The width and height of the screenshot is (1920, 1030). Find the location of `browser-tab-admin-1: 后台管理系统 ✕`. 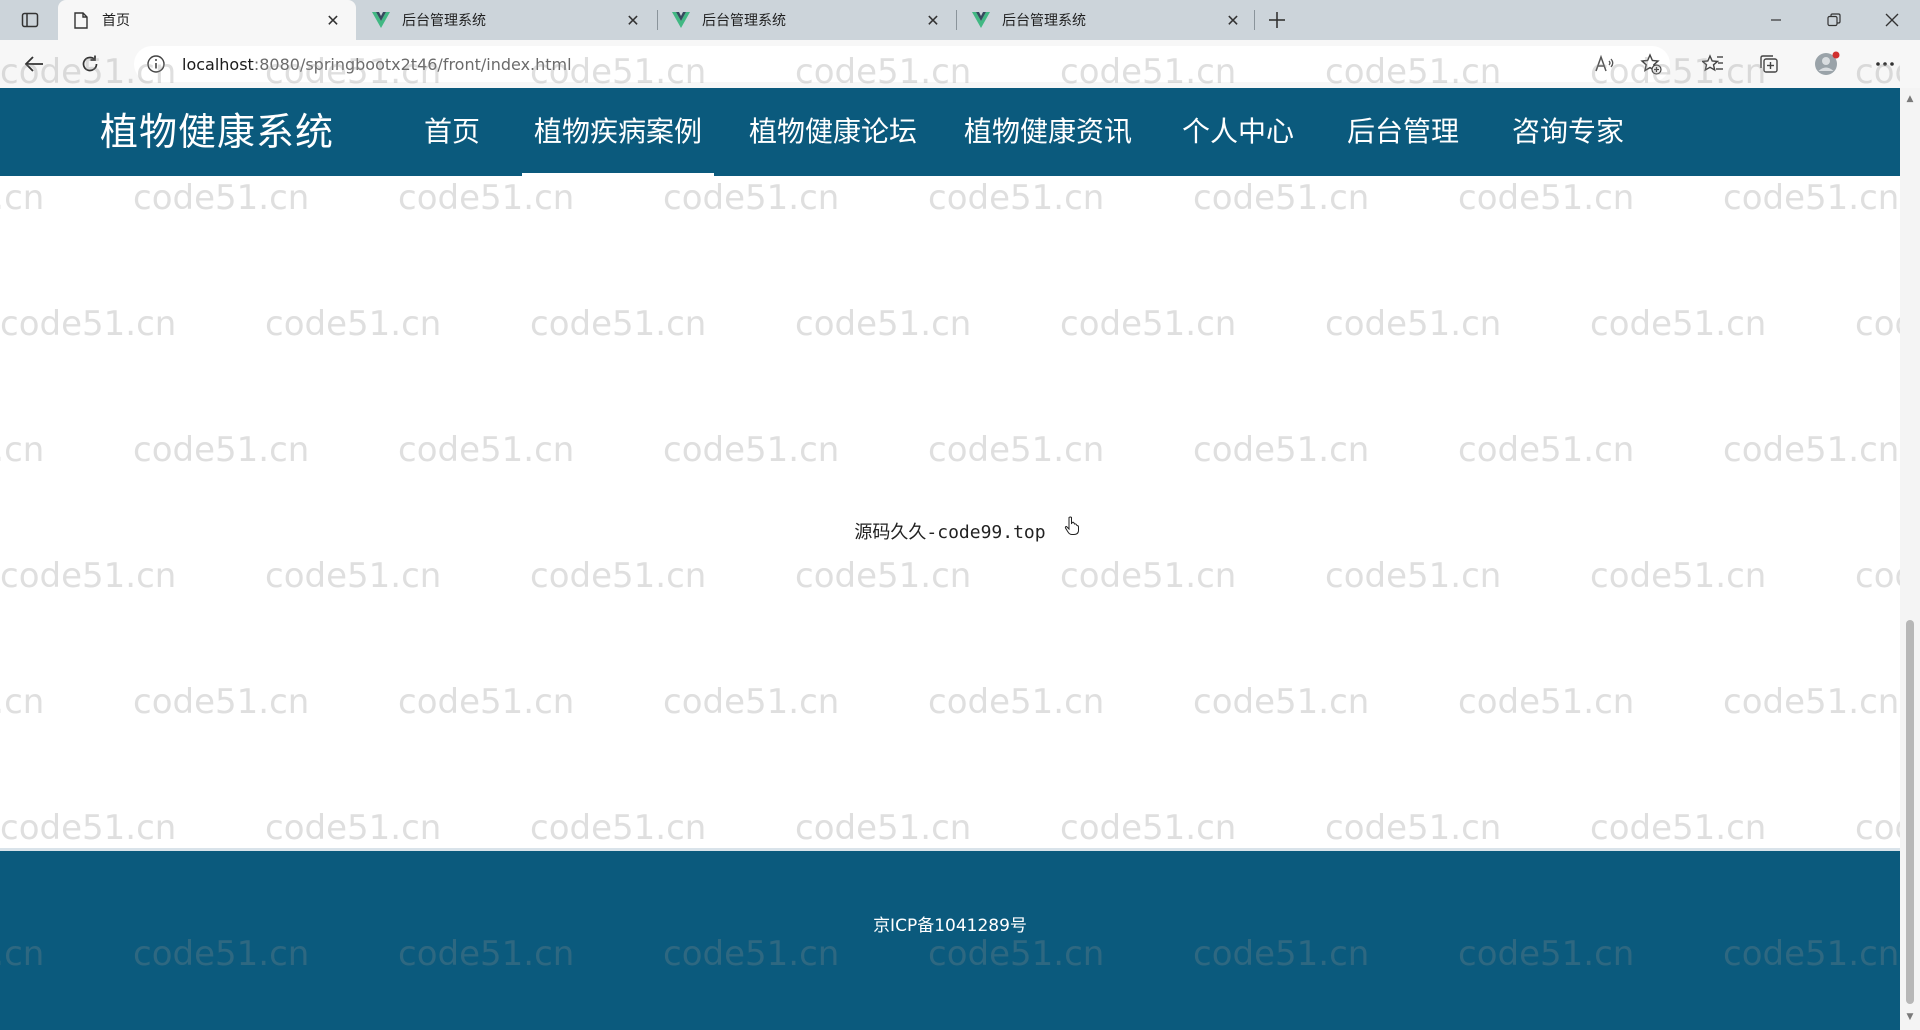

browser-tab-admin-1: 后台管理系统 ✕ is located at coordinates (507, 20).